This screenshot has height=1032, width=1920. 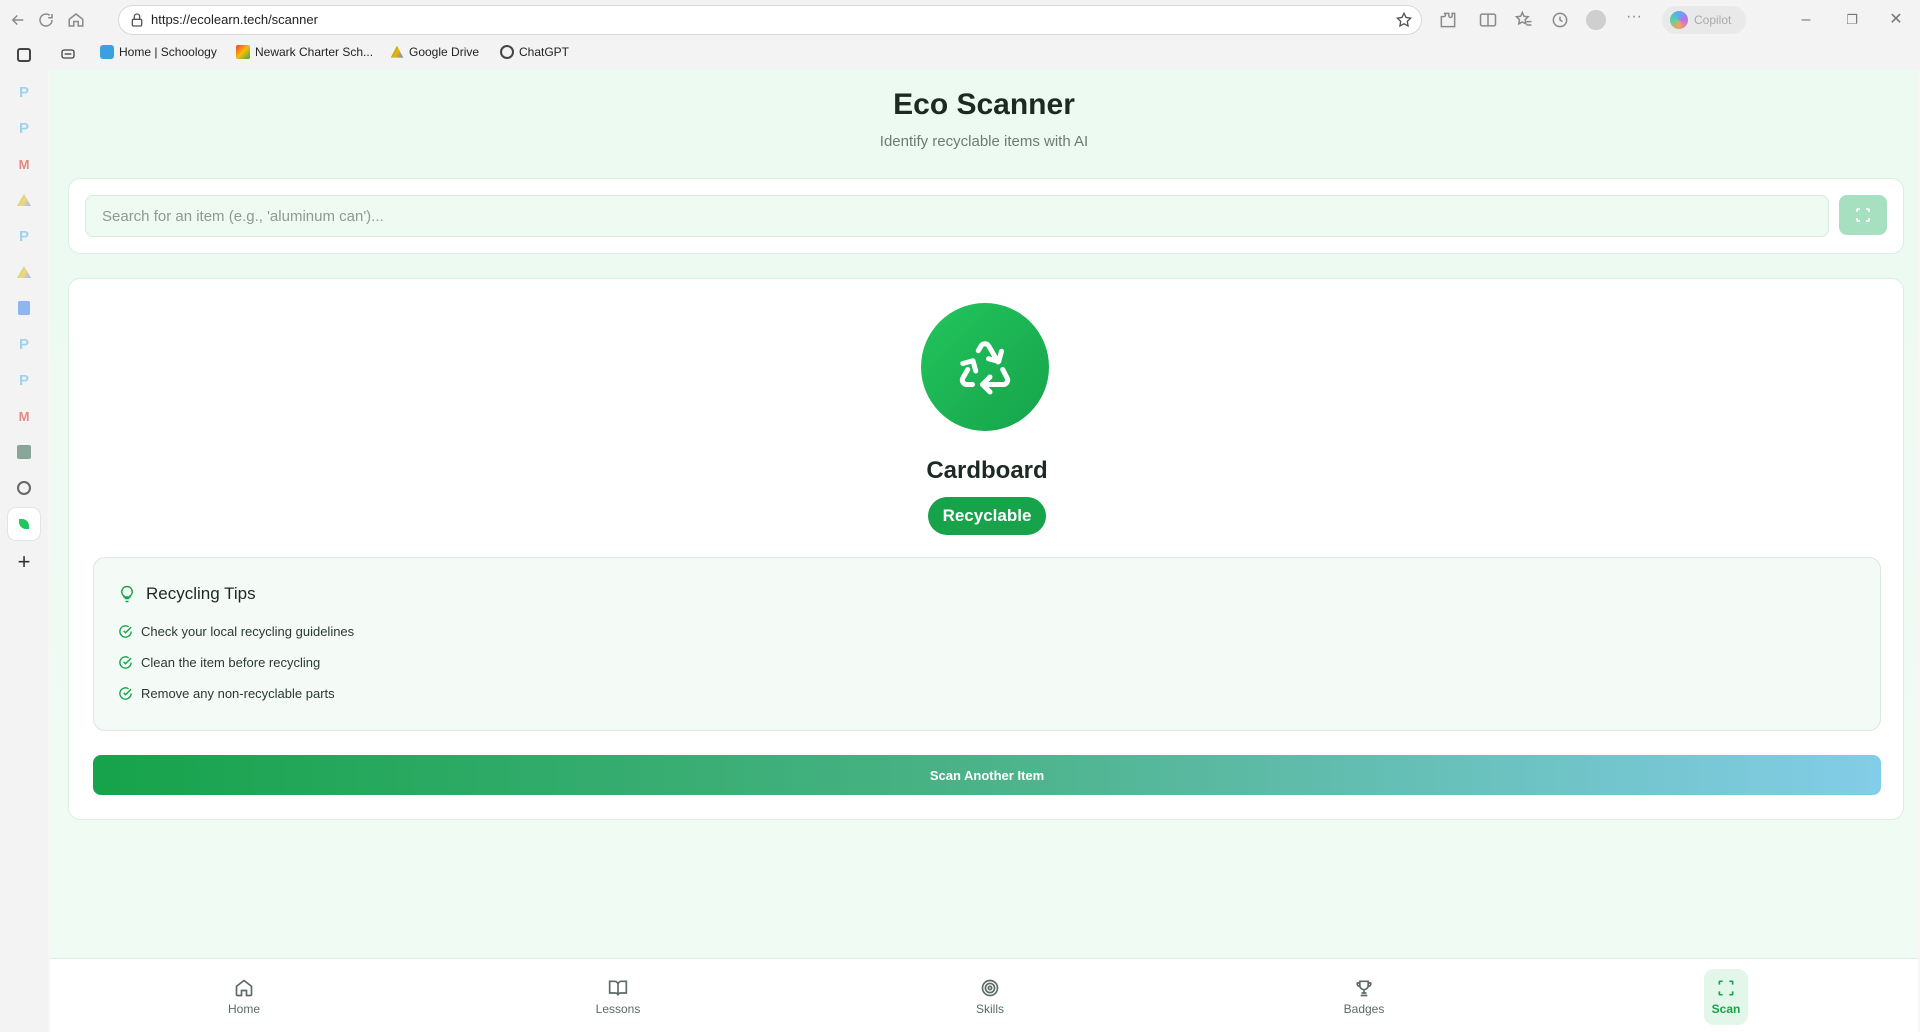 What do you see at coordinates (24, 200) in the screenshot?
I see `tab-drive-1-icon` at bounding box center [24, 200].